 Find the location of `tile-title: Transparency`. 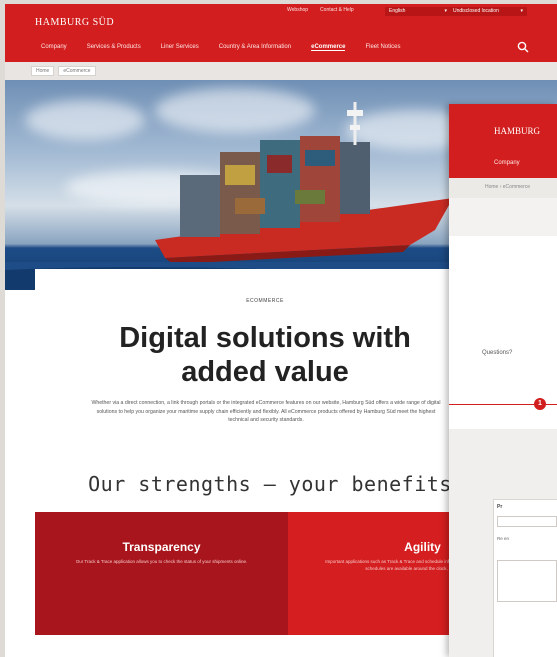

tile-title: Transparency is located at coordinates (161, 547).